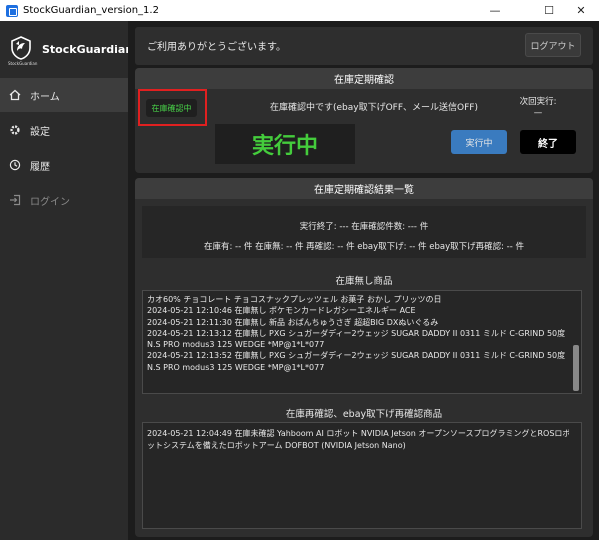 The height and width of the screenshot is (540, 599). What do you see at coordinates (40, 132) in the screenshot?
I see `sidebar-item-label: 設定` at bounding box center [40, 132].